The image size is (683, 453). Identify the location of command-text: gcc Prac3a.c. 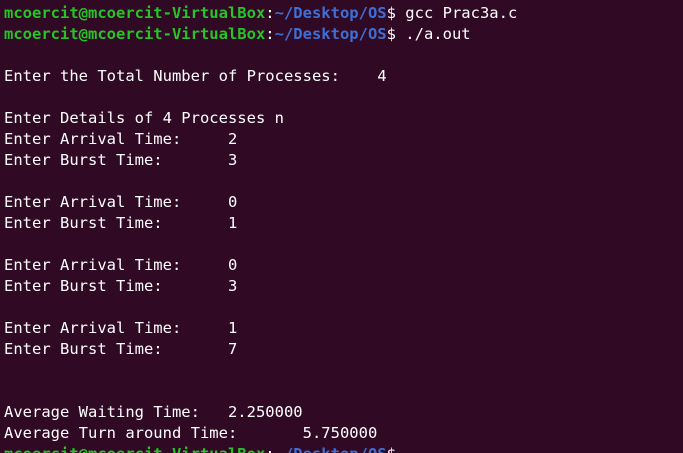
(456, 13).